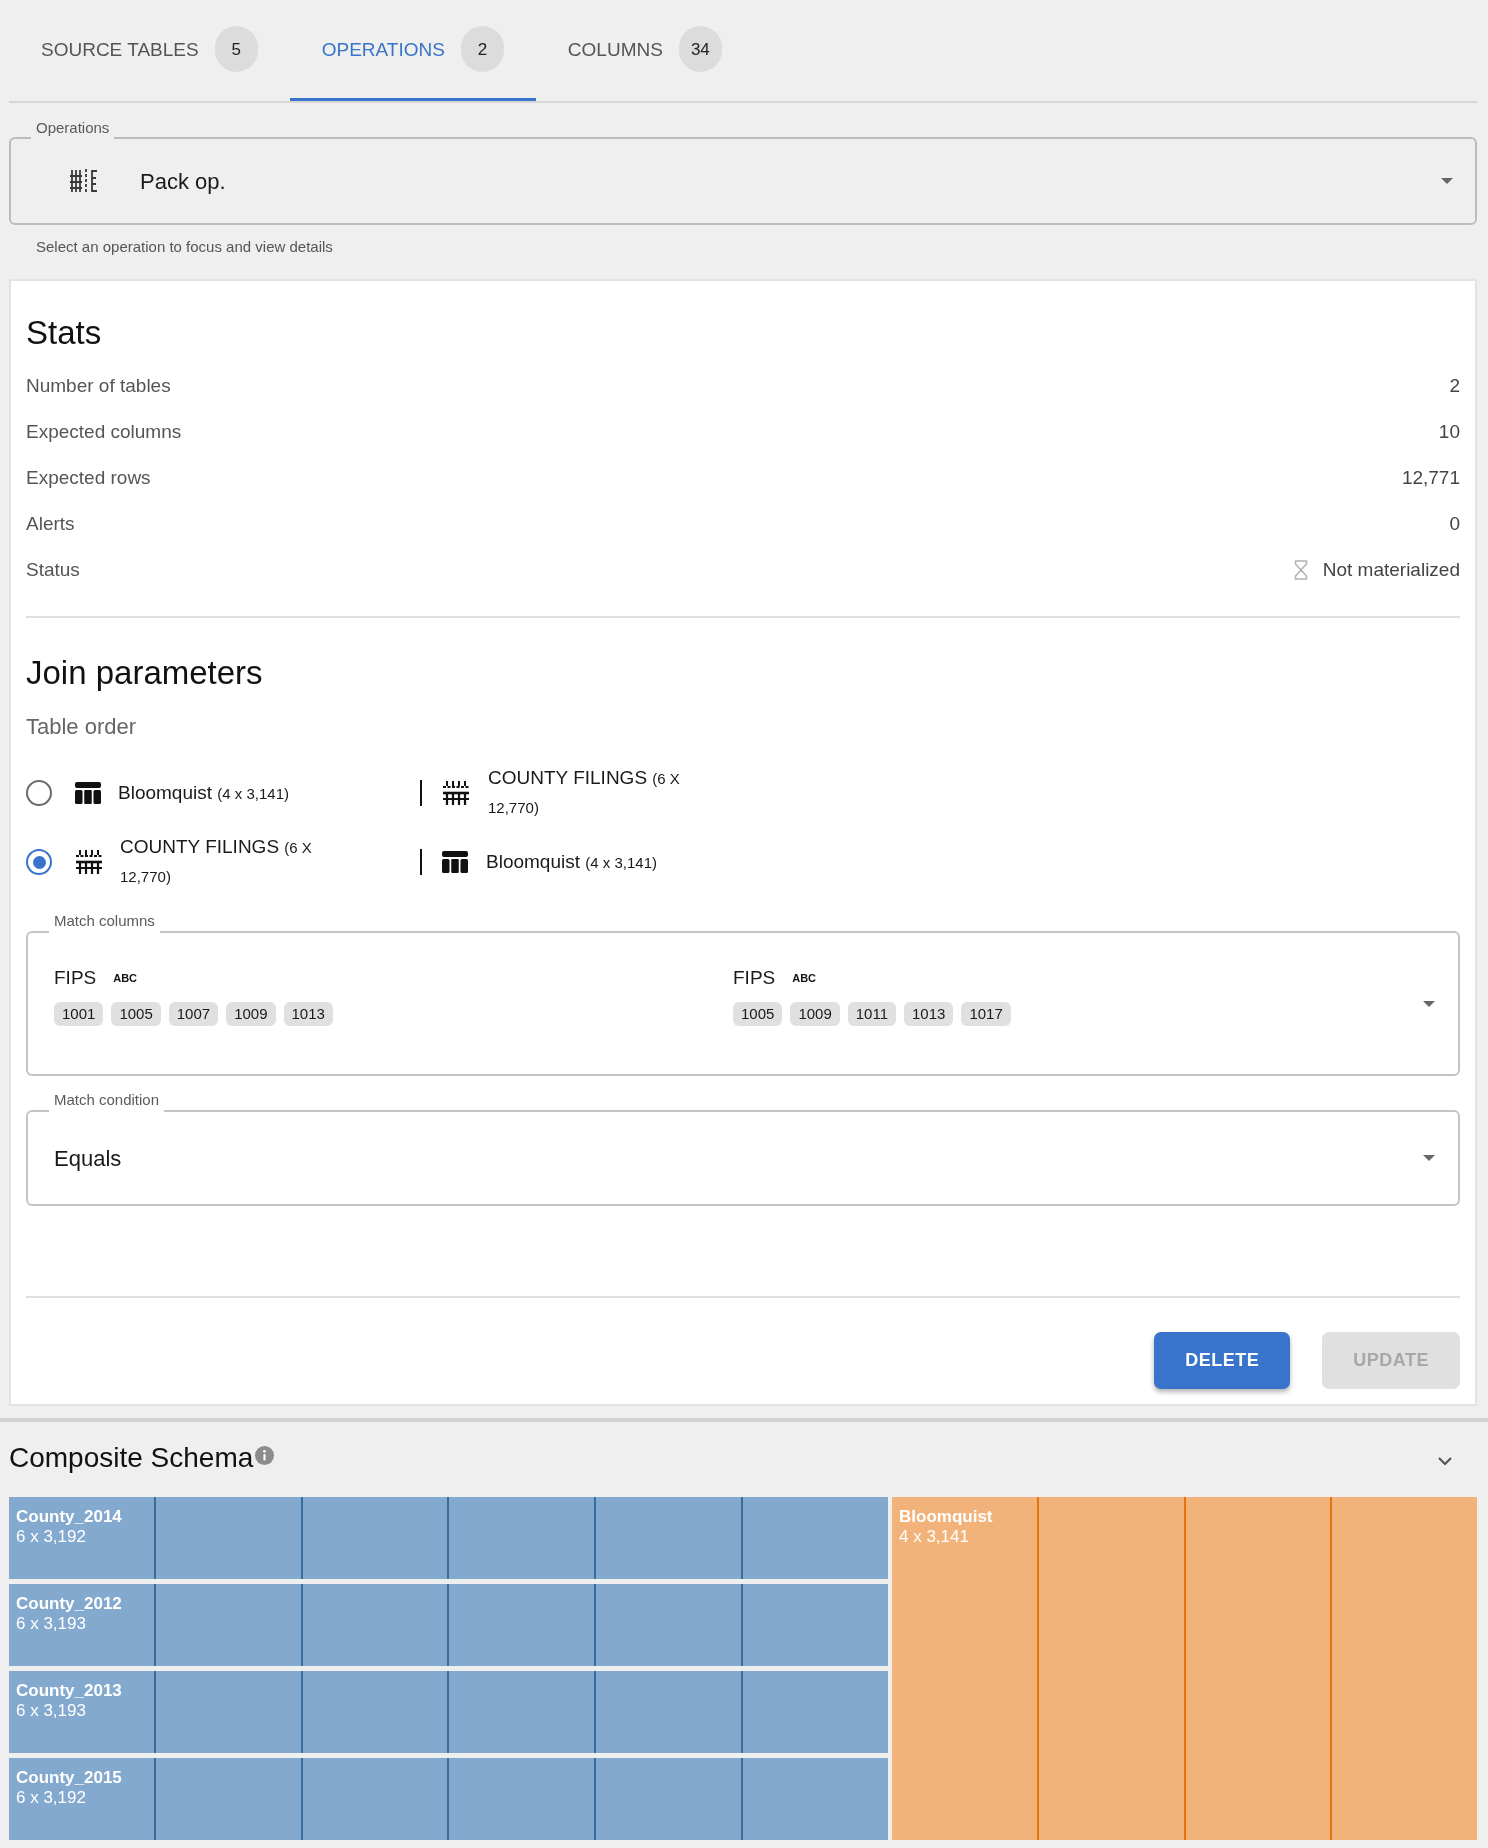 The image size is (1488, 1848). I want to click on value-chip: 1007, so click(193, 1014).